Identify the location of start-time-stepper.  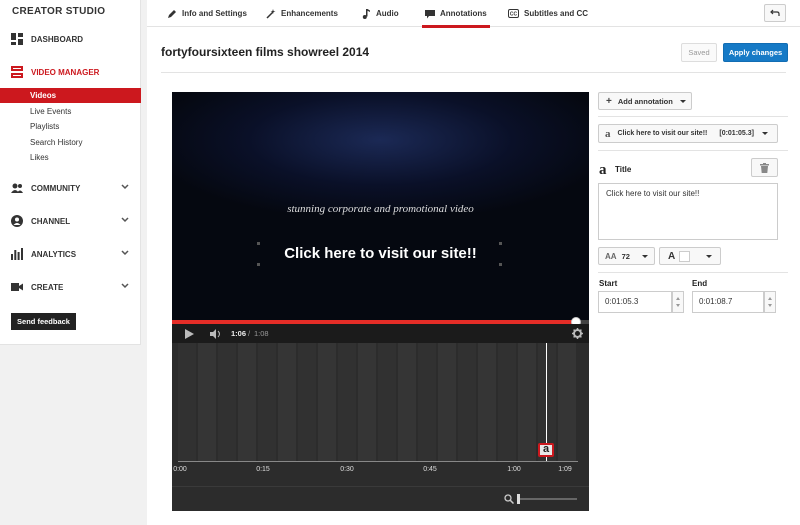
(678, 302).